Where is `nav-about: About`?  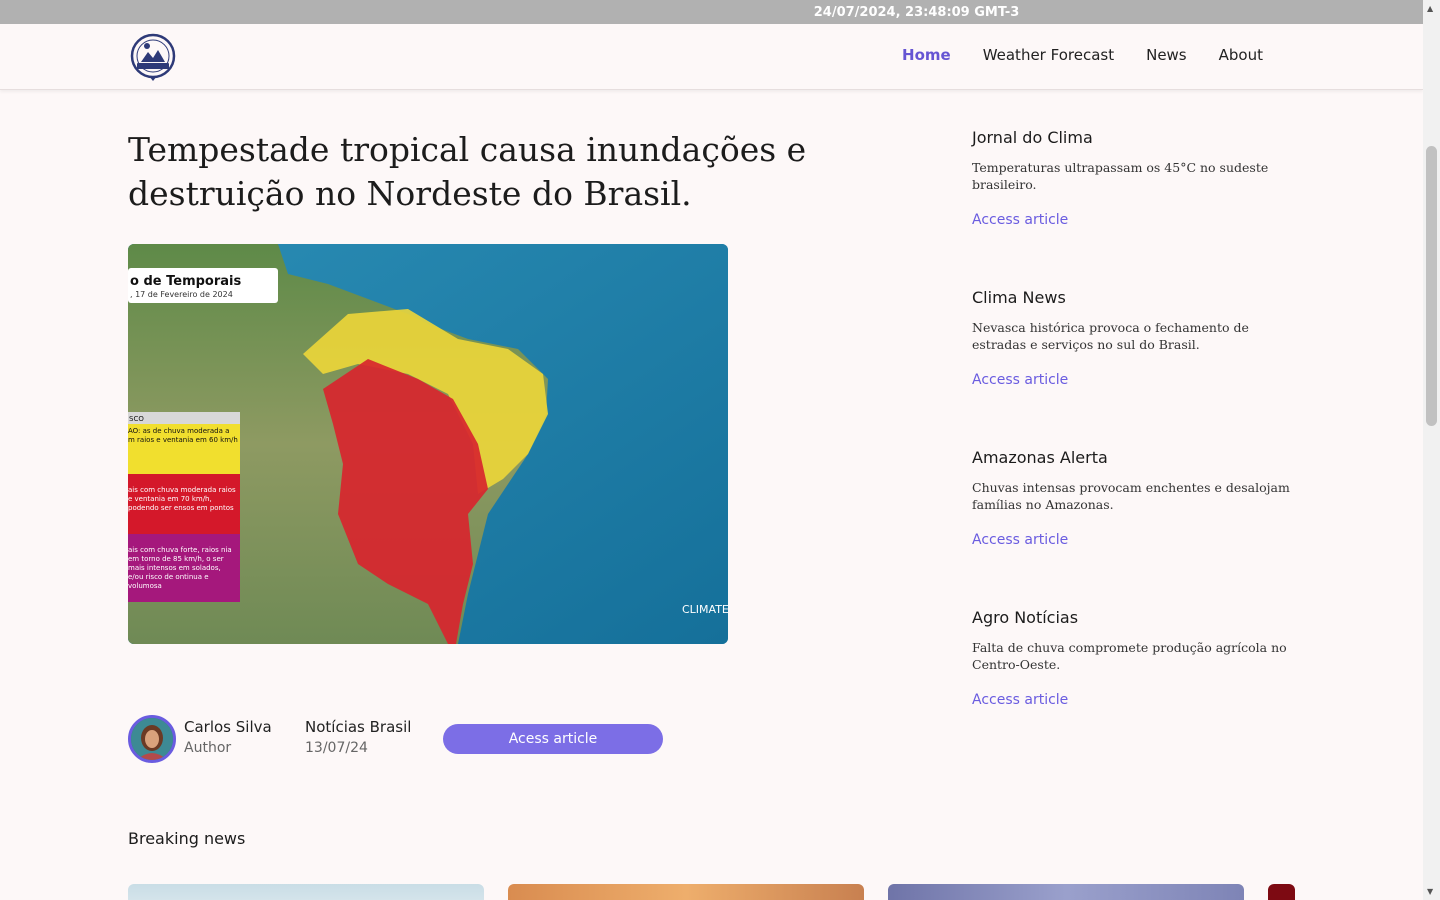
nav-about: About is located at coordinates (1241, 55).